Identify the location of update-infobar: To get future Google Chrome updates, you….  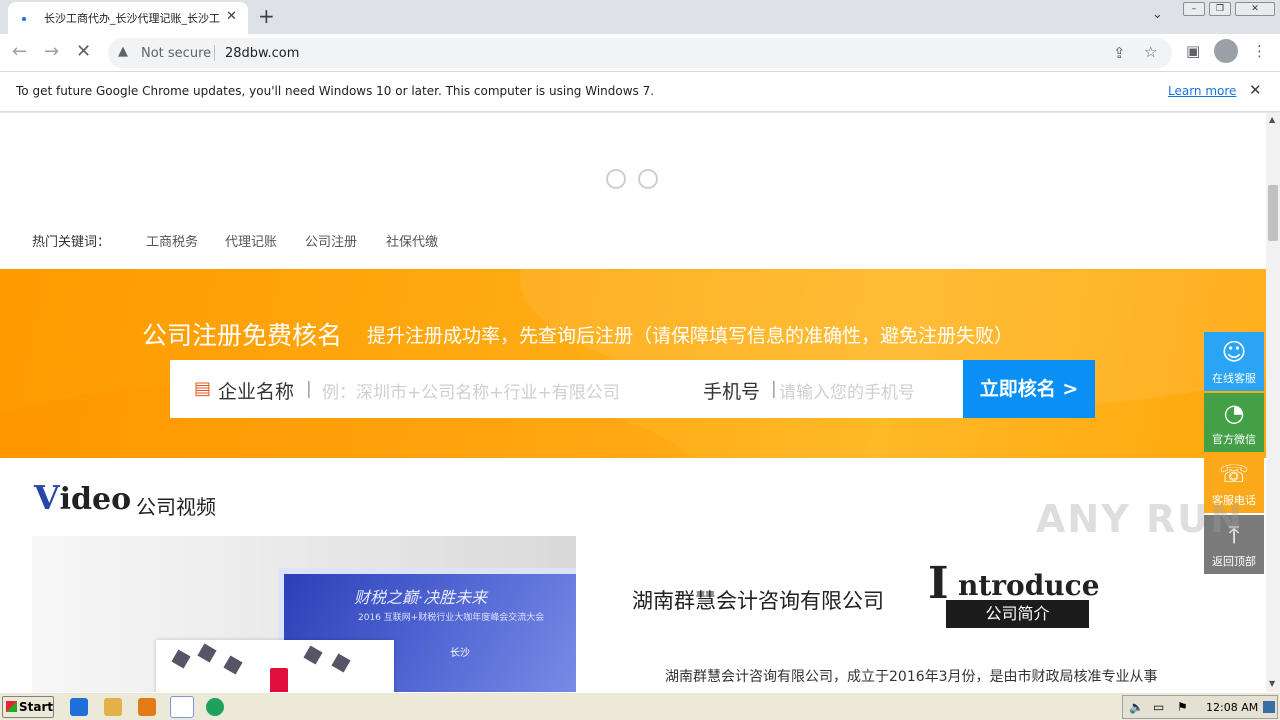
(640, 92).